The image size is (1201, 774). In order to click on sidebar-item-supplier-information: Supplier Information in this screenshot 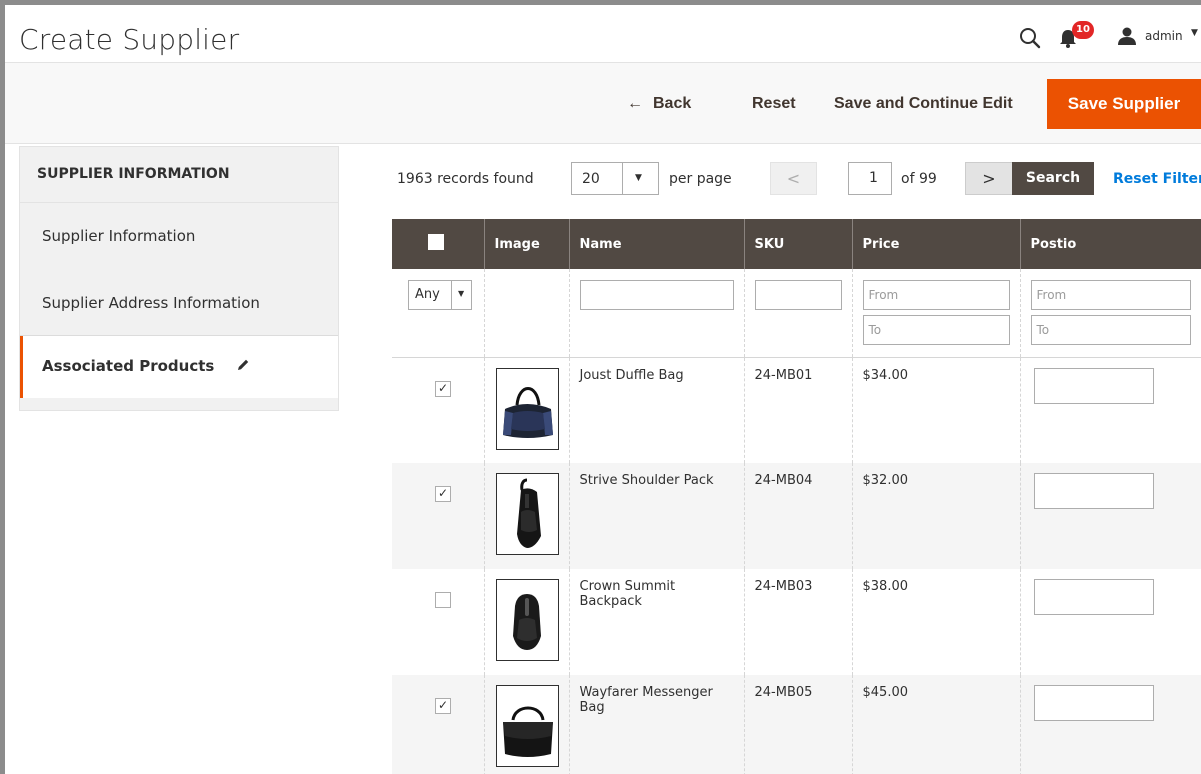, I will do `click(179, 236)`.